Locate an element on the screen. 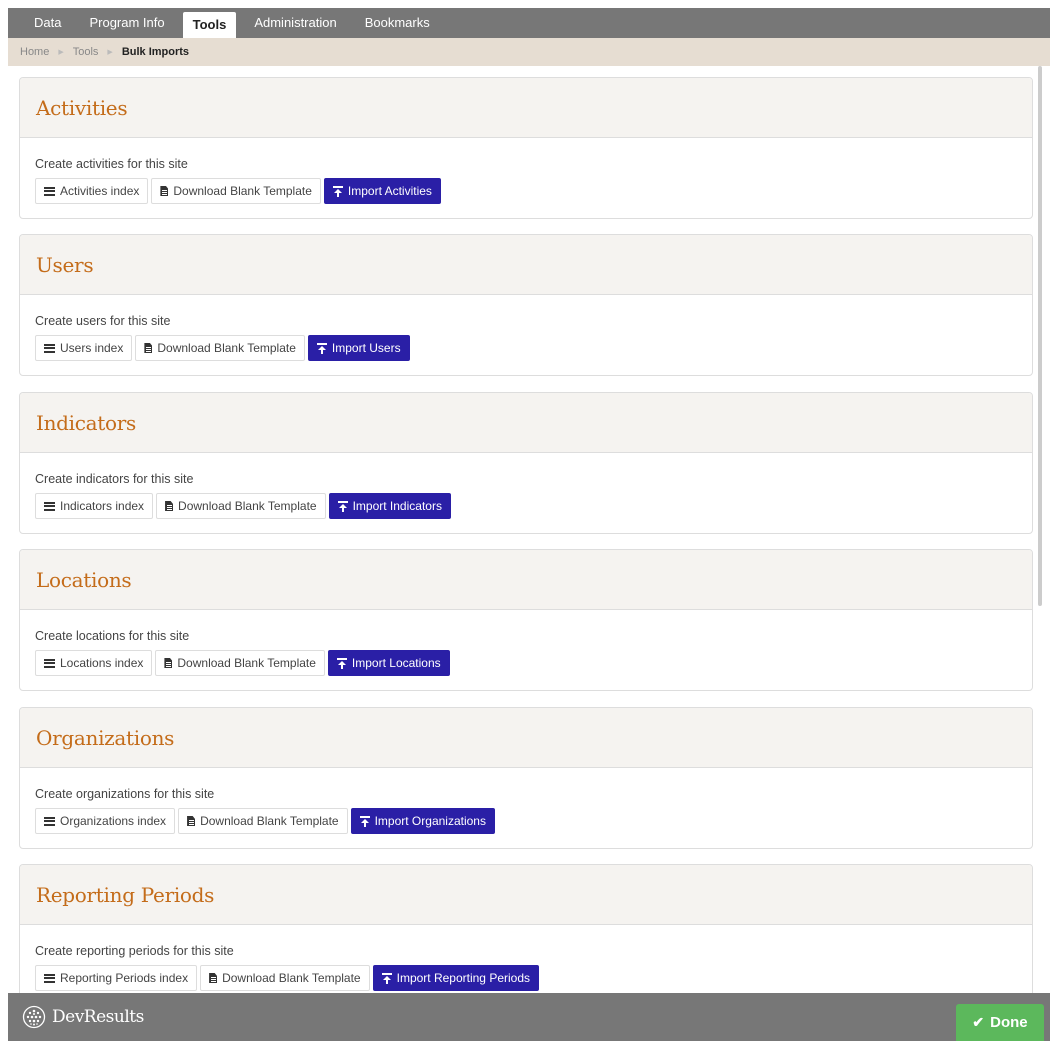  checkmark-icon: ✔ is located at coordinates (978, 1022).